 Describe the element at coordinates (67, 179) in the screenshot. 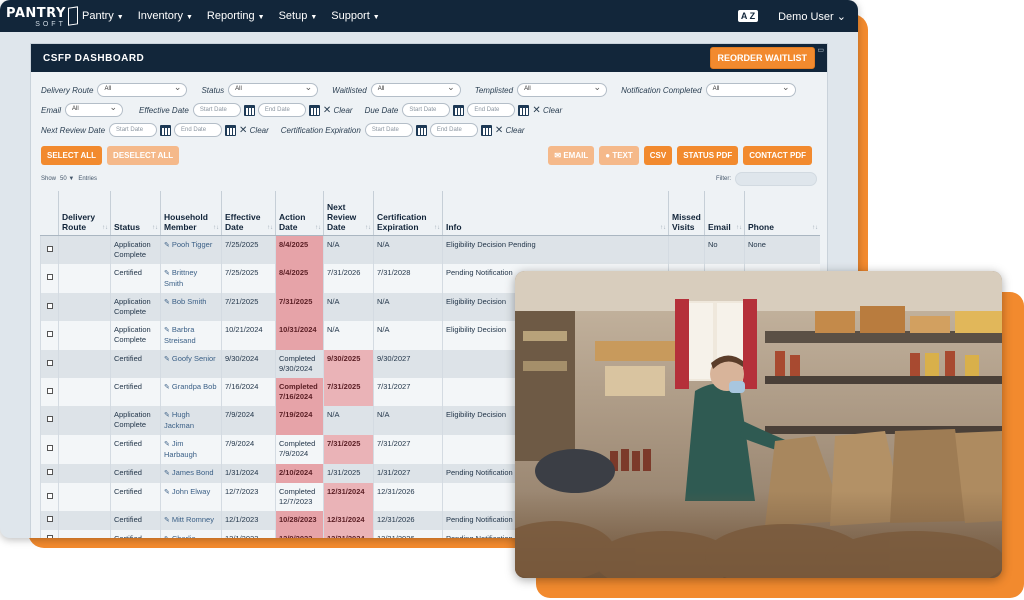

I see `show-entries-select: 50 ▼` at that location.